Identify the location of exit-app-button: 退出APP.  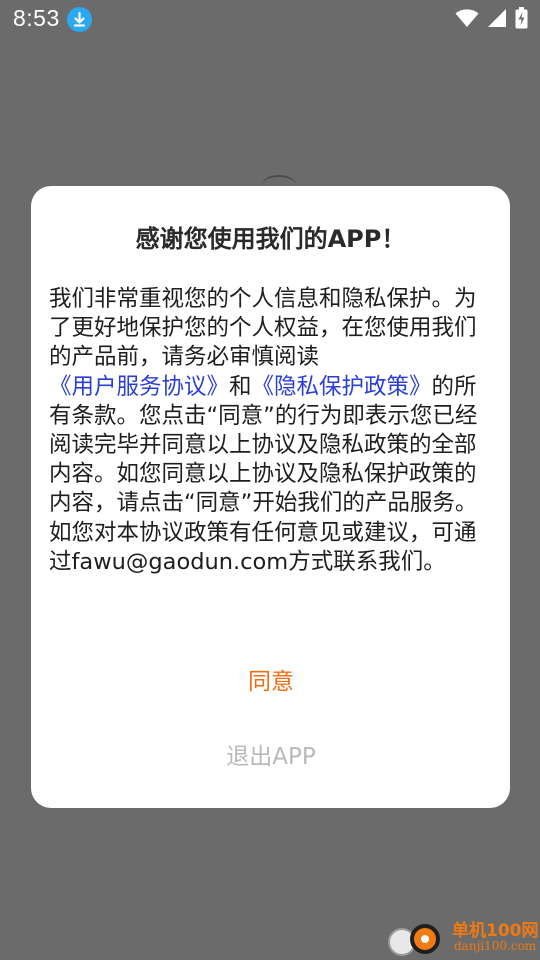
(271, 757).